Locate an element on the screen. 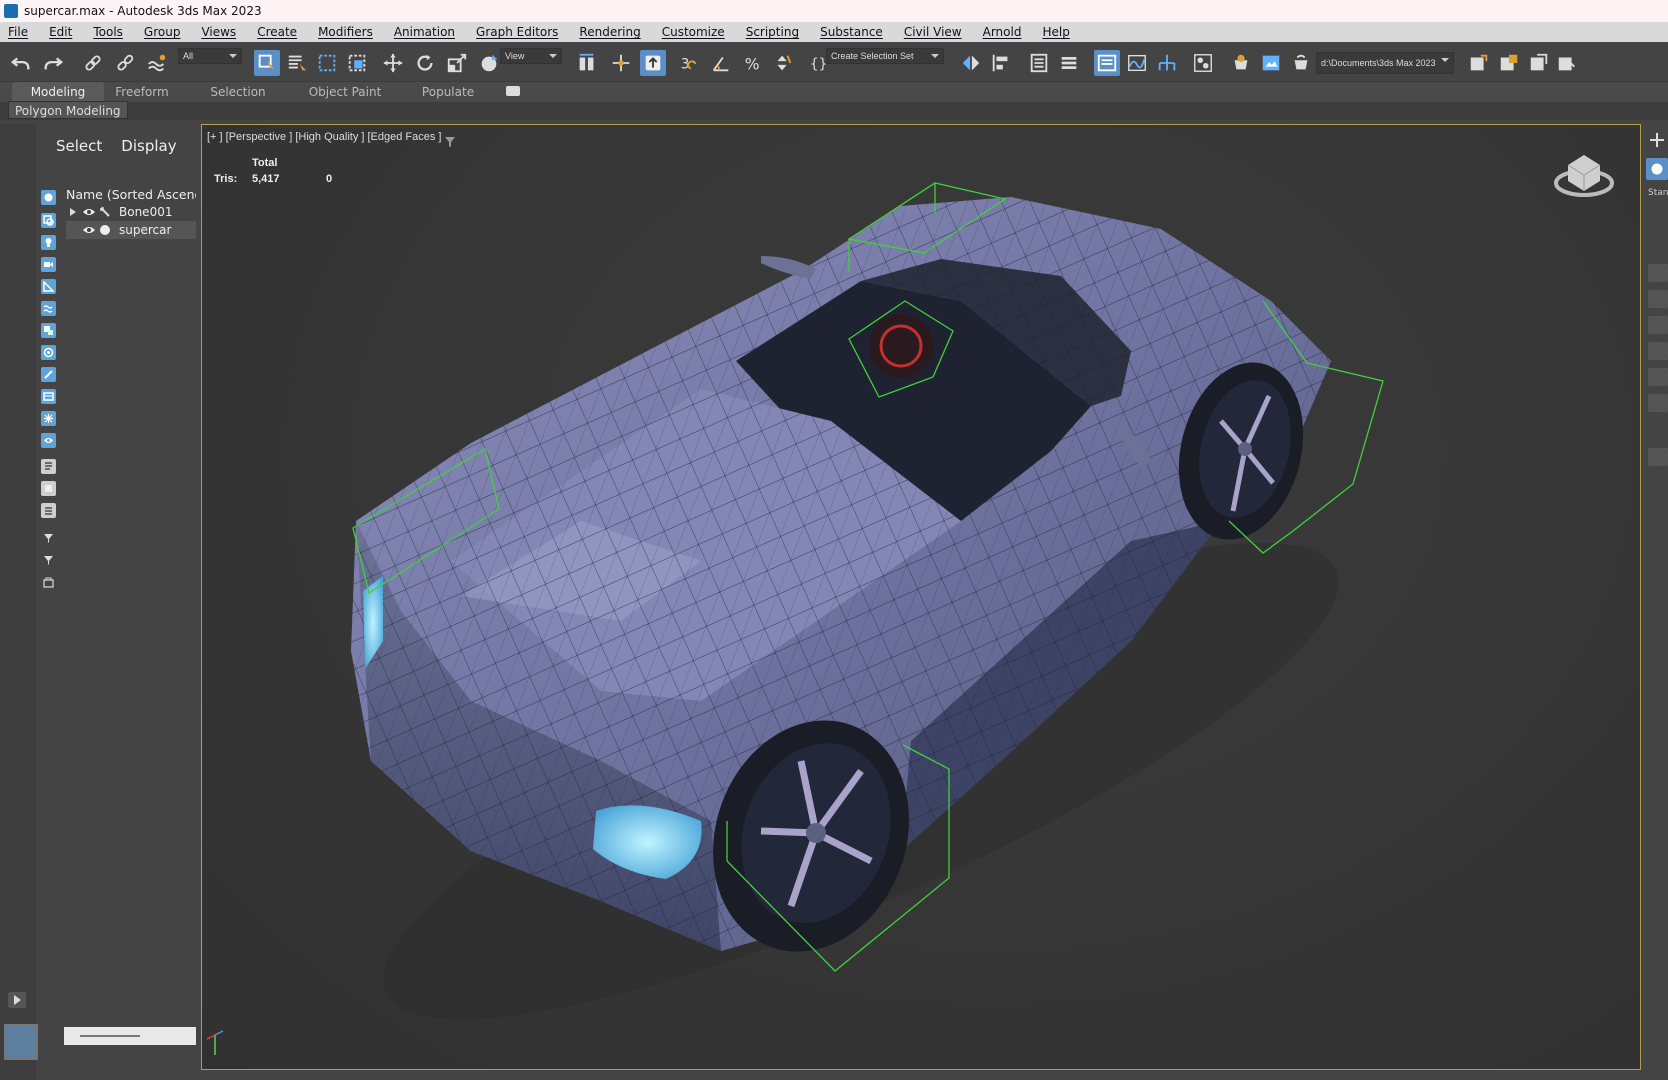  expand-triangle-icon is located at coordinates (73, 212).